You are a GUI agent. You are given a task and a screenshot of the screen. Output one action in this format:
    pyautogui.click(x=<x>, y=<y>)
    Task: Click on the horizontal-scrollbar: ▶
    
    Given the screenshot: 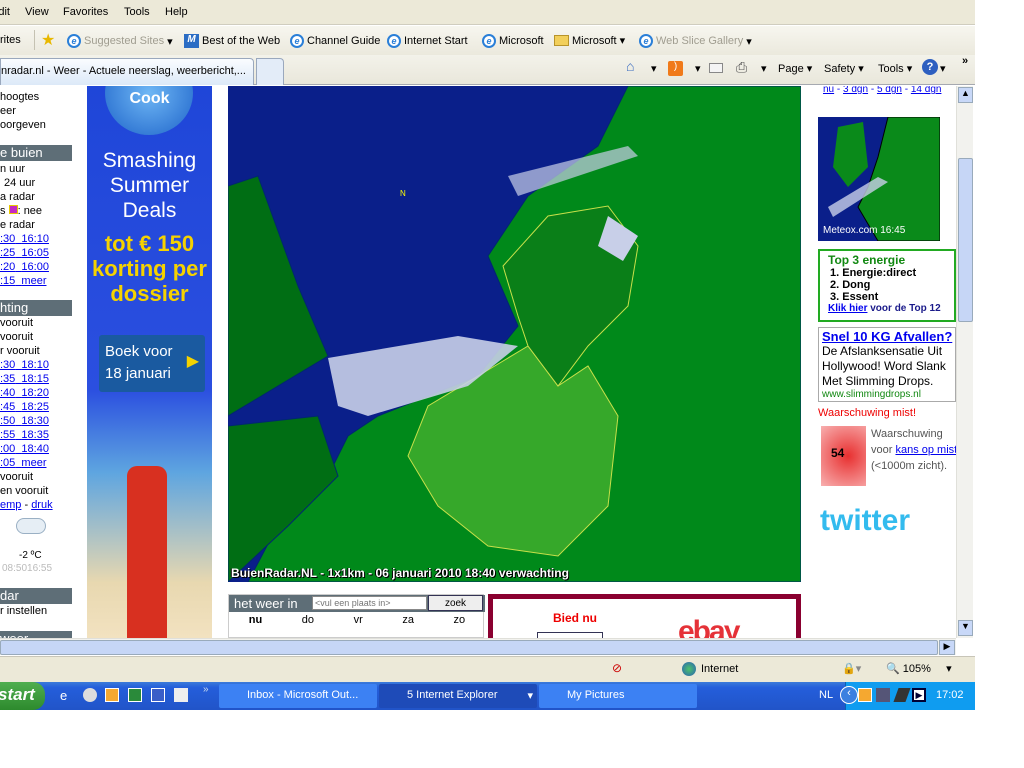 What is the action you would take?
    pyautogui.click(x=478, y=646)
    